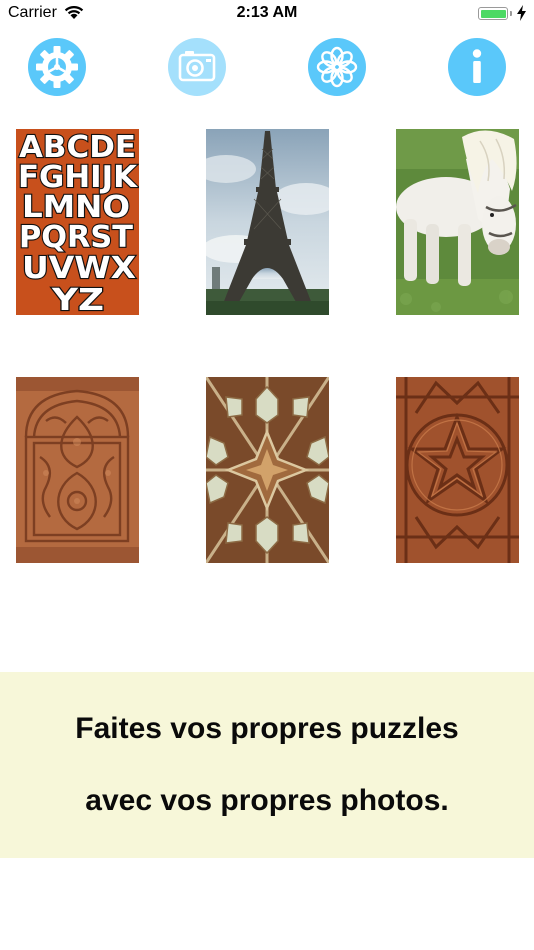  I want to click on star-pattern-image, so click(457, 470).